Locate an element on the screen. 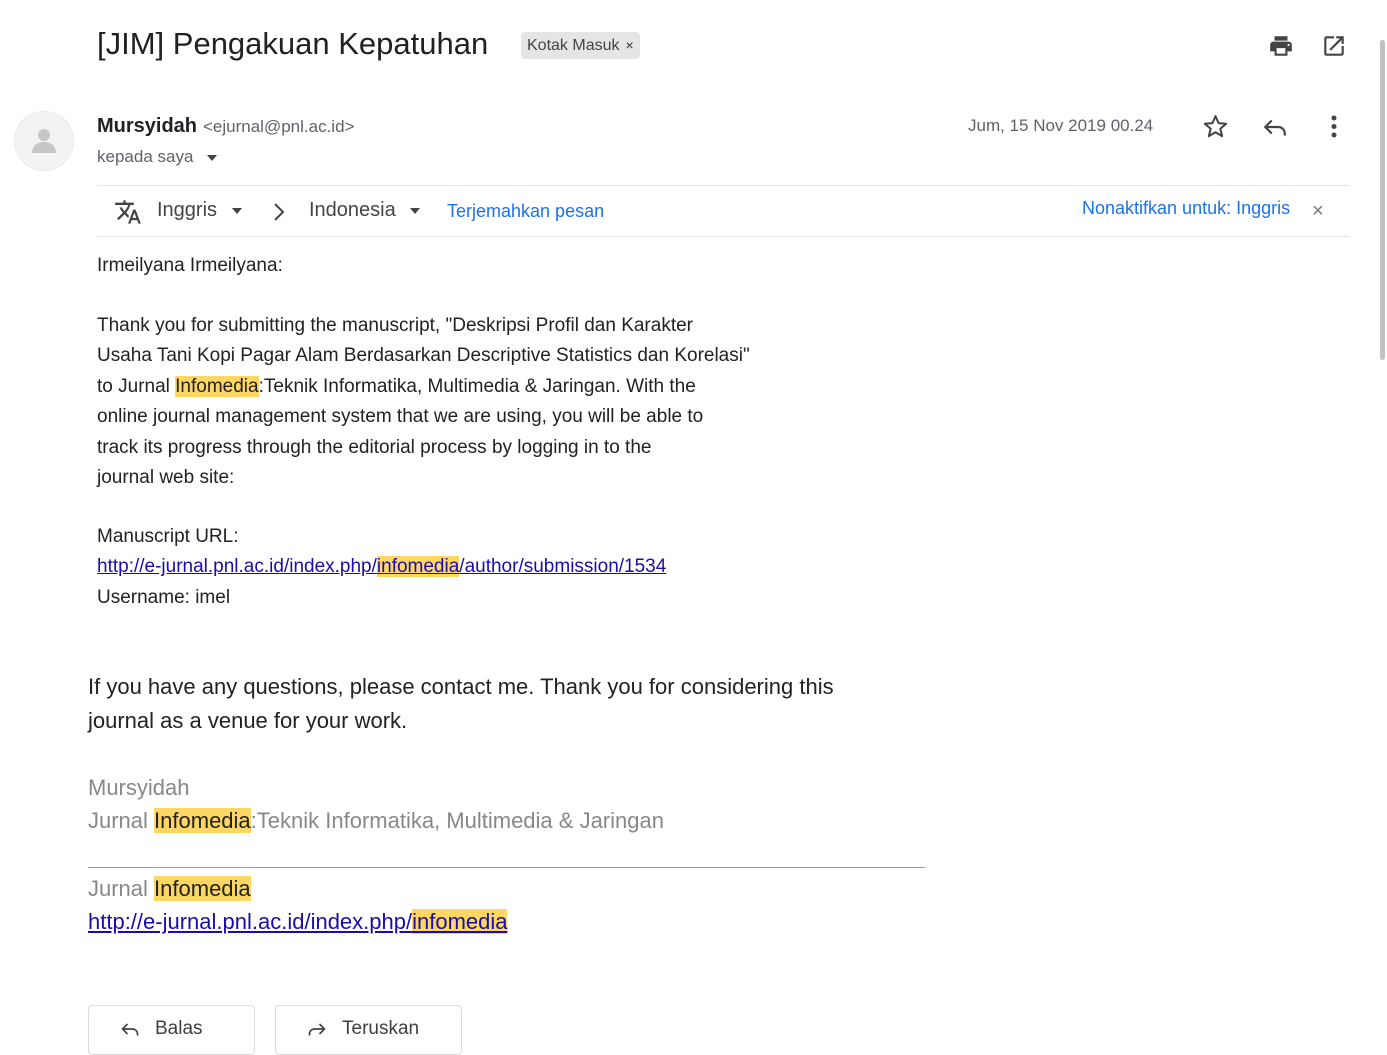 The image size is (1387, 1055). avatar-placeholder-icon is located at coordinates (44, 141).